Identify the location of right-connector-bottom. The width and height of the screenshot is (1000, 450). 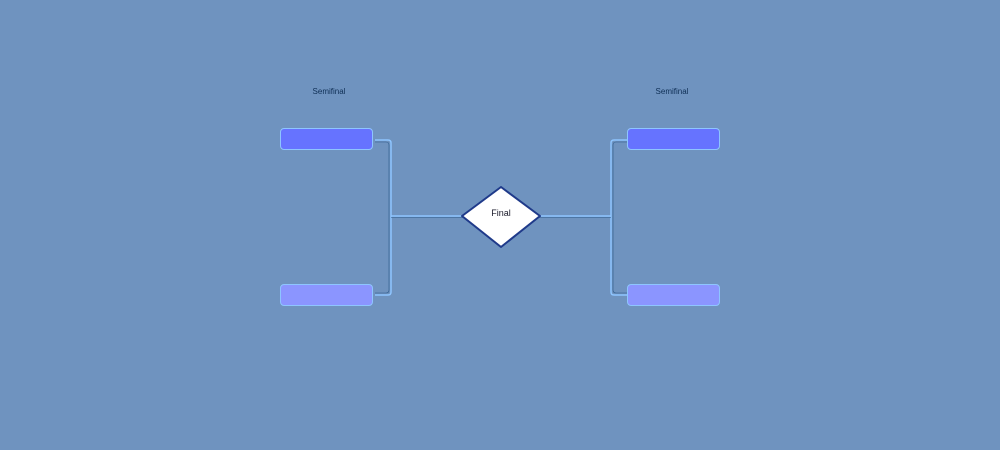
(618, 256).